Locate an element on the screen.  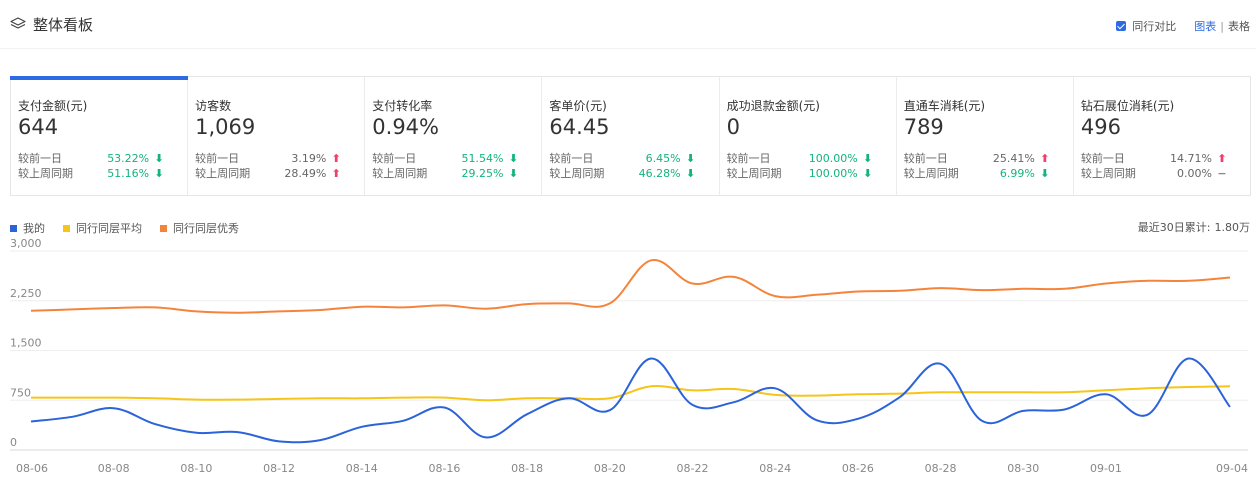
metric-label: 钻石展位消耗(元) is located at coordinates (1127, 106).